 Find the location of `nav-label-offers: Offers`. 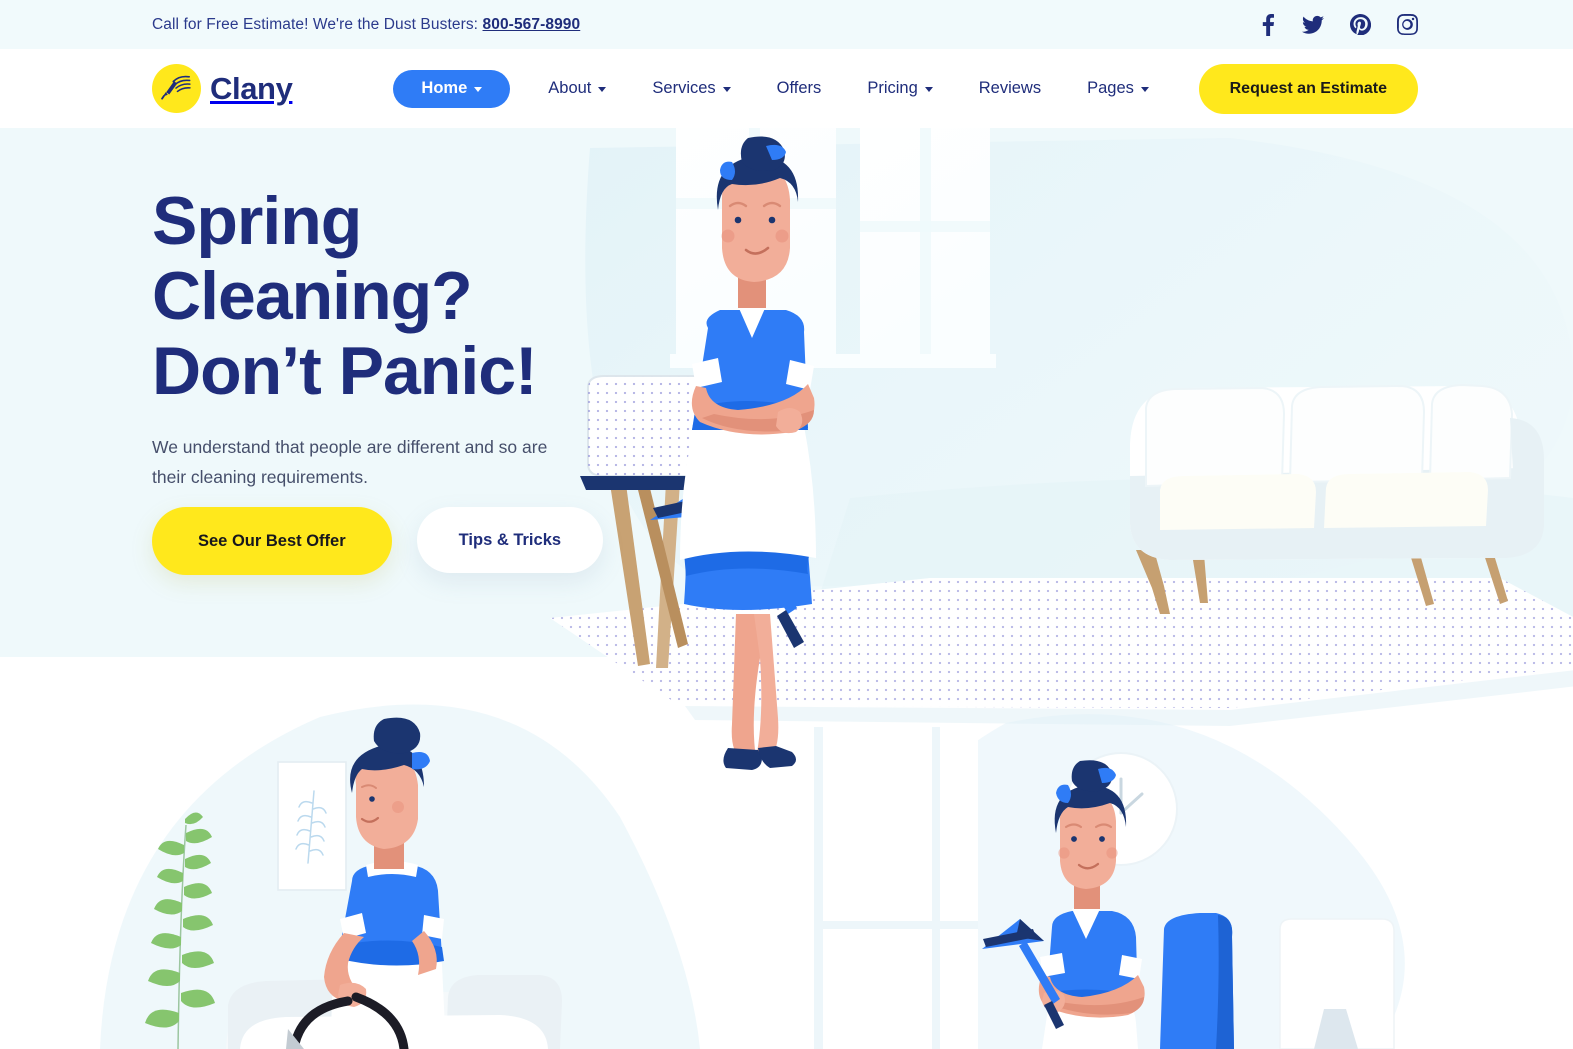

nav-label-offers: Offers is located at coordinates (799, 88).